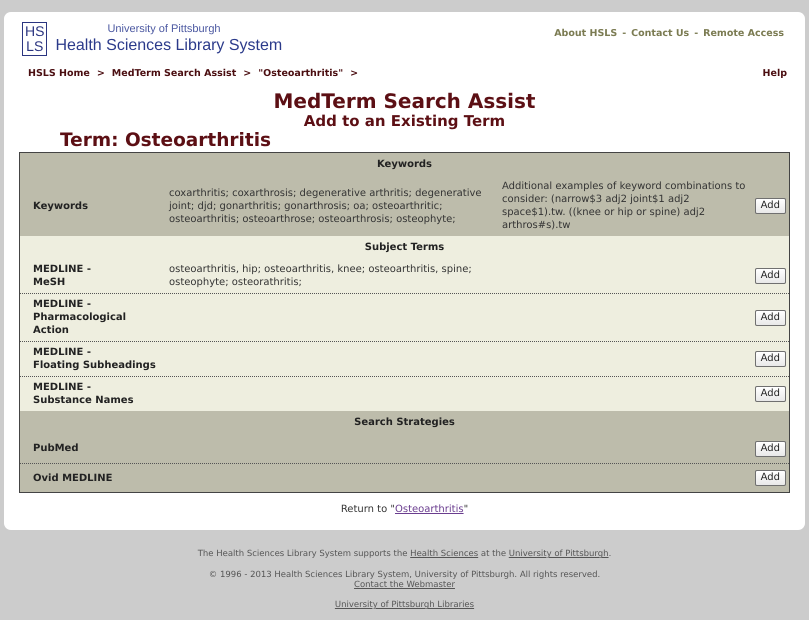  Describe the element at coordinates (405, 554) in the screenshot. I see `support-line: The Health Sciences Library System supports the Health Sciences at the University of Pittsburgh.` at that location.